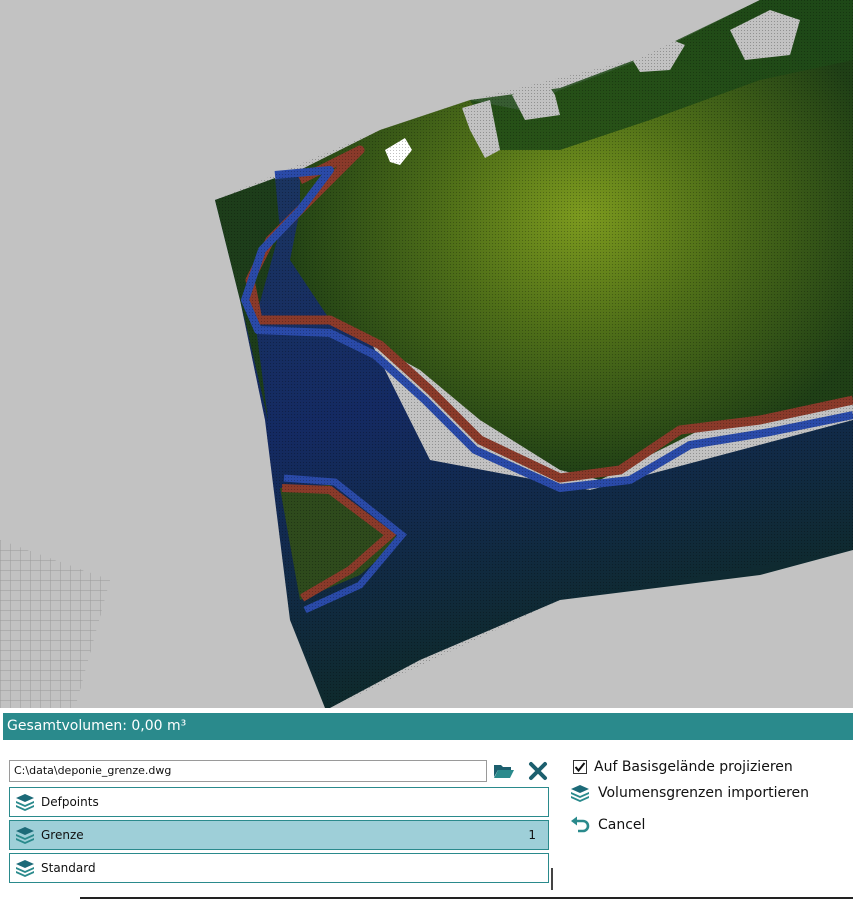 This screenshot has width=853, height=900. I want to click on file-path-field: C:\data\deponie_grenze.dwg, so click(248, 771).